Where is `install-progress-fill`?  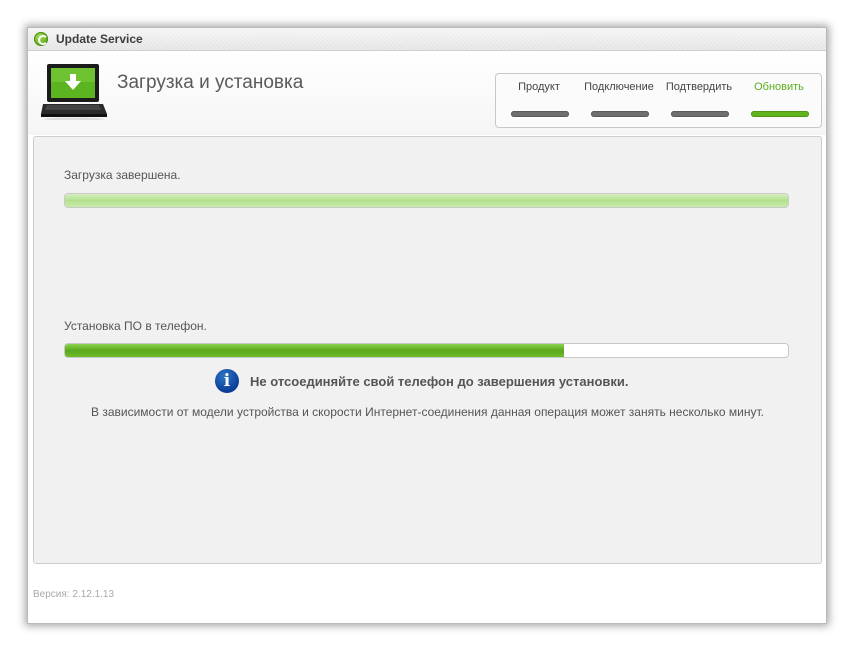 install-progress-fill is located at coordinates (314, 350).